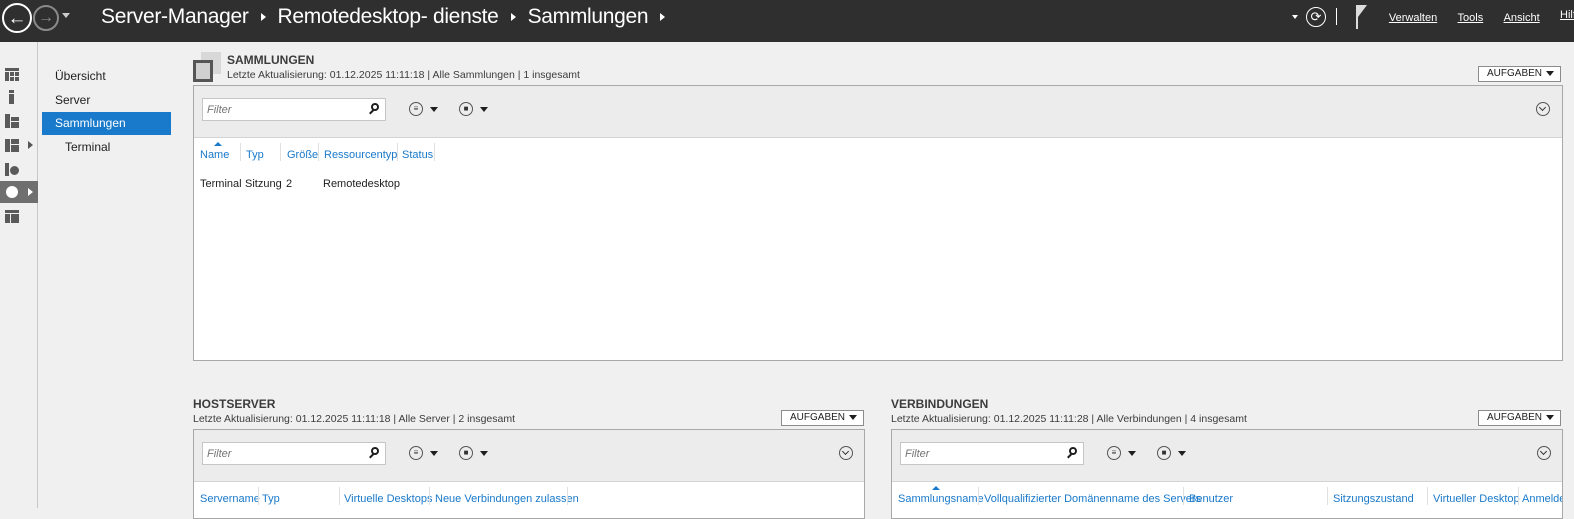 The height and width of the screenshot is (519, 1574). What do you see at coordinates (1413, 18) in the screenshot?
I see `menu-verwalten: Verwalten` at bounding box center [1413, 18].